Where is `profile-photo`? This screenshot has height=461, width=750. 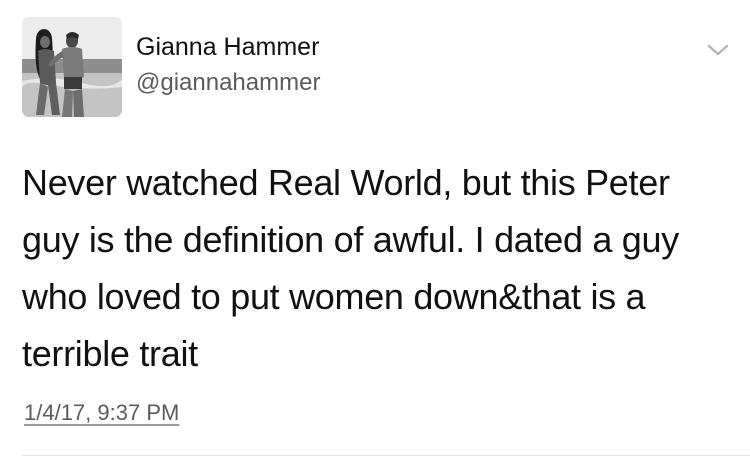 profile-photo is located at coordinates (72, 67).